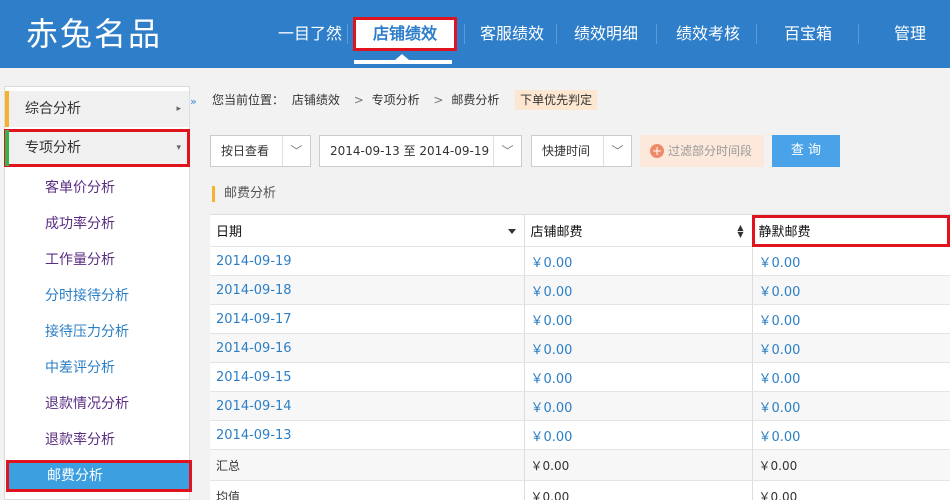 The width and height of the screenshot is (950, 500). What do you see at coordinates (850, 230) in the screenshot?
I see `column-header-silent-postage: 静默邮费` at bounding box center [850, 230].